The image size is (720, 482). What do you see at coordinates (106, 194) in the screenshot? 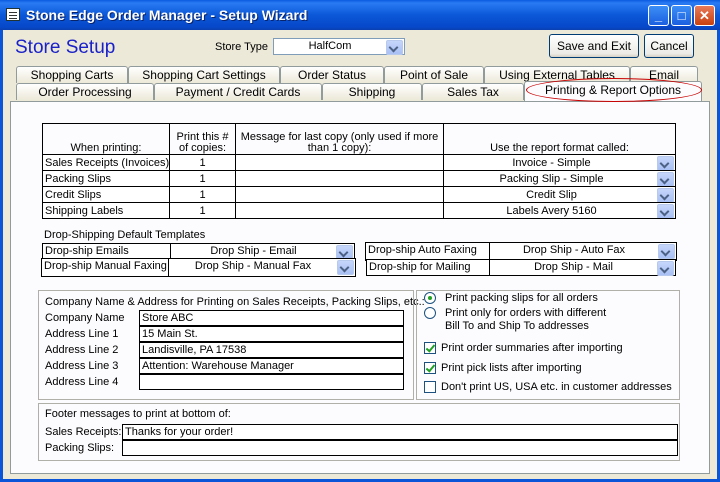
I see `row-label: Credit Slips` at bounding box center [106, 194].